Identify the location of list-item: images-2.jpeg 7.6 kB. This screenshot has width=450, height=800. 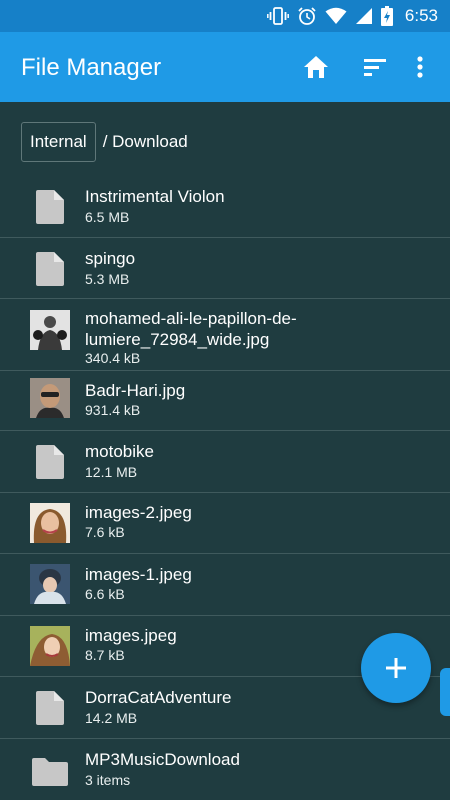
(225, 523).